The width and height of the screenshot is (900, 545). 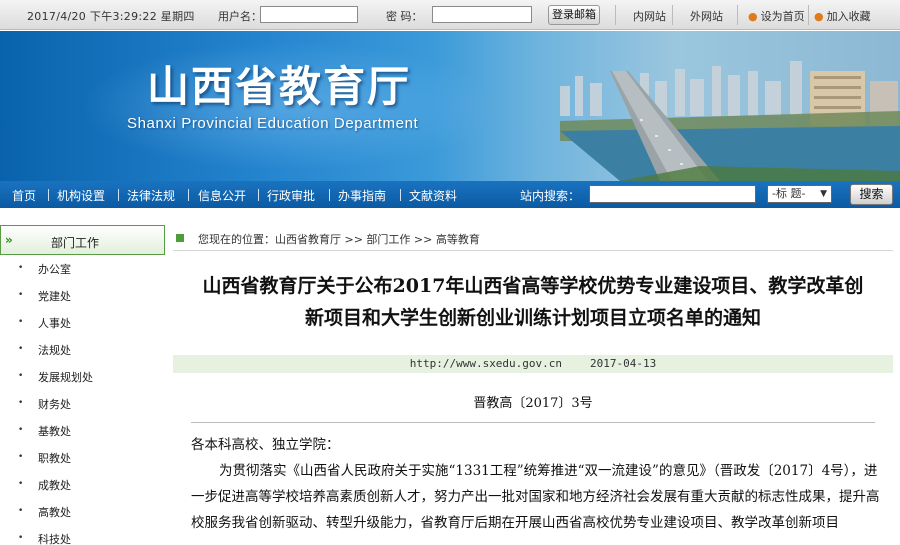 I want to click on sidebar-item: • 法规处, so click(x=82, y=349).